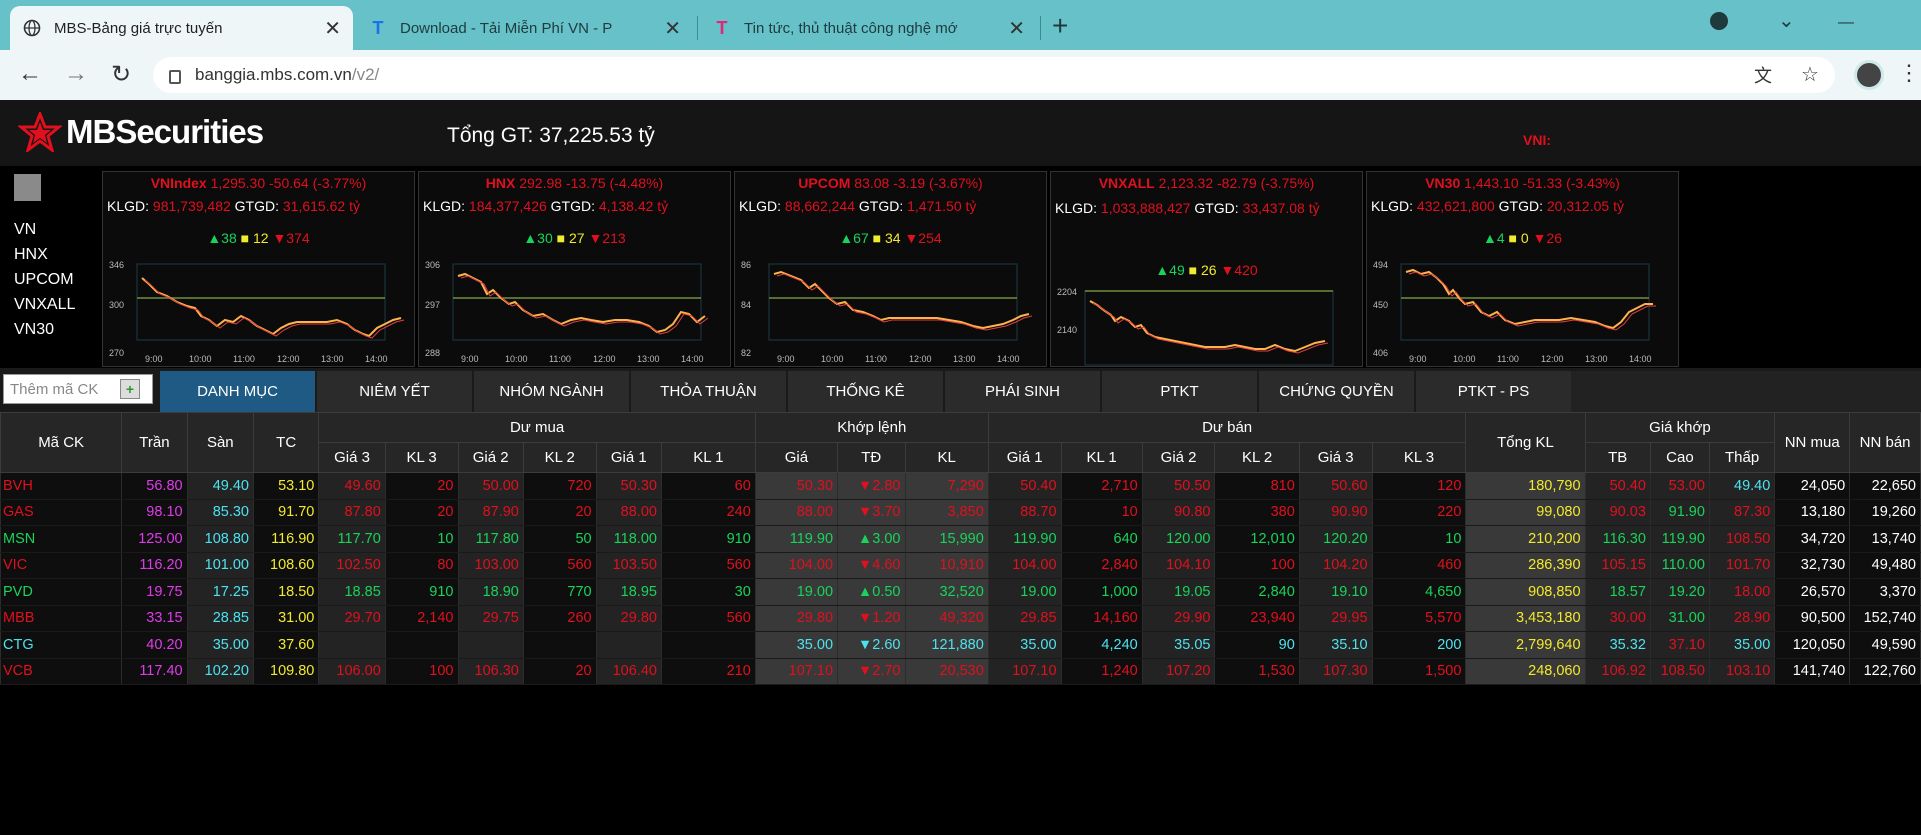  I want to click on col-header-du_mua-4: Giá 1, so click(628, 457).